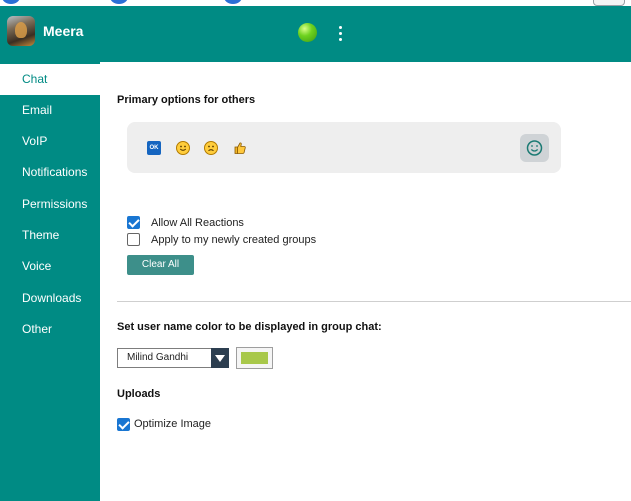 This screenshot has height=501, width=631. Describe the element at coordinates (183, 148) in the screenshot. I see `smiling-face-icon` at that location.